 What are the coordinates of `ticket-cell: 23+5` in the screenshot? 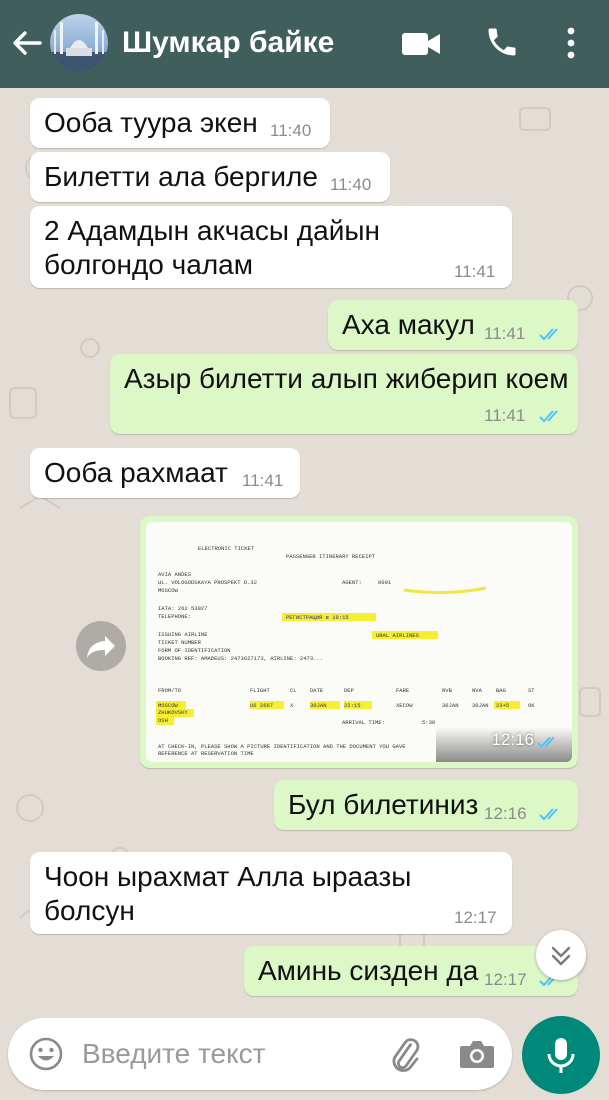 It's located at (502, 705).